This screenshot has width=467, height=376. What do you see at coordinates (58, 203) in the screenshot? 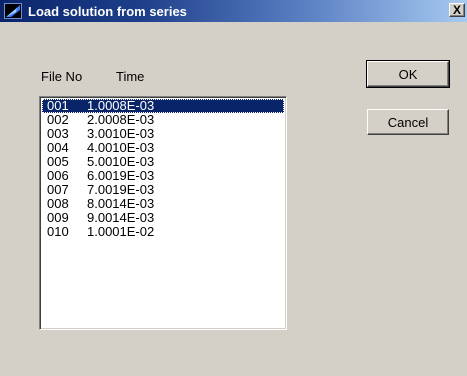
I see `file-no-cell: 008` at bounding box center [58, 203].